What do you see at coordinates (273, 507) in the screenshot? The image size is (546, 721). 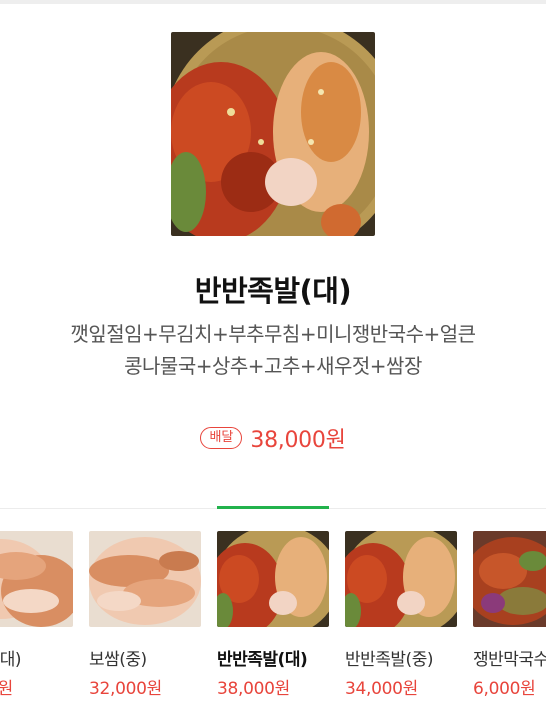 I see `selected-indicator` at bounding box center [273, 507].